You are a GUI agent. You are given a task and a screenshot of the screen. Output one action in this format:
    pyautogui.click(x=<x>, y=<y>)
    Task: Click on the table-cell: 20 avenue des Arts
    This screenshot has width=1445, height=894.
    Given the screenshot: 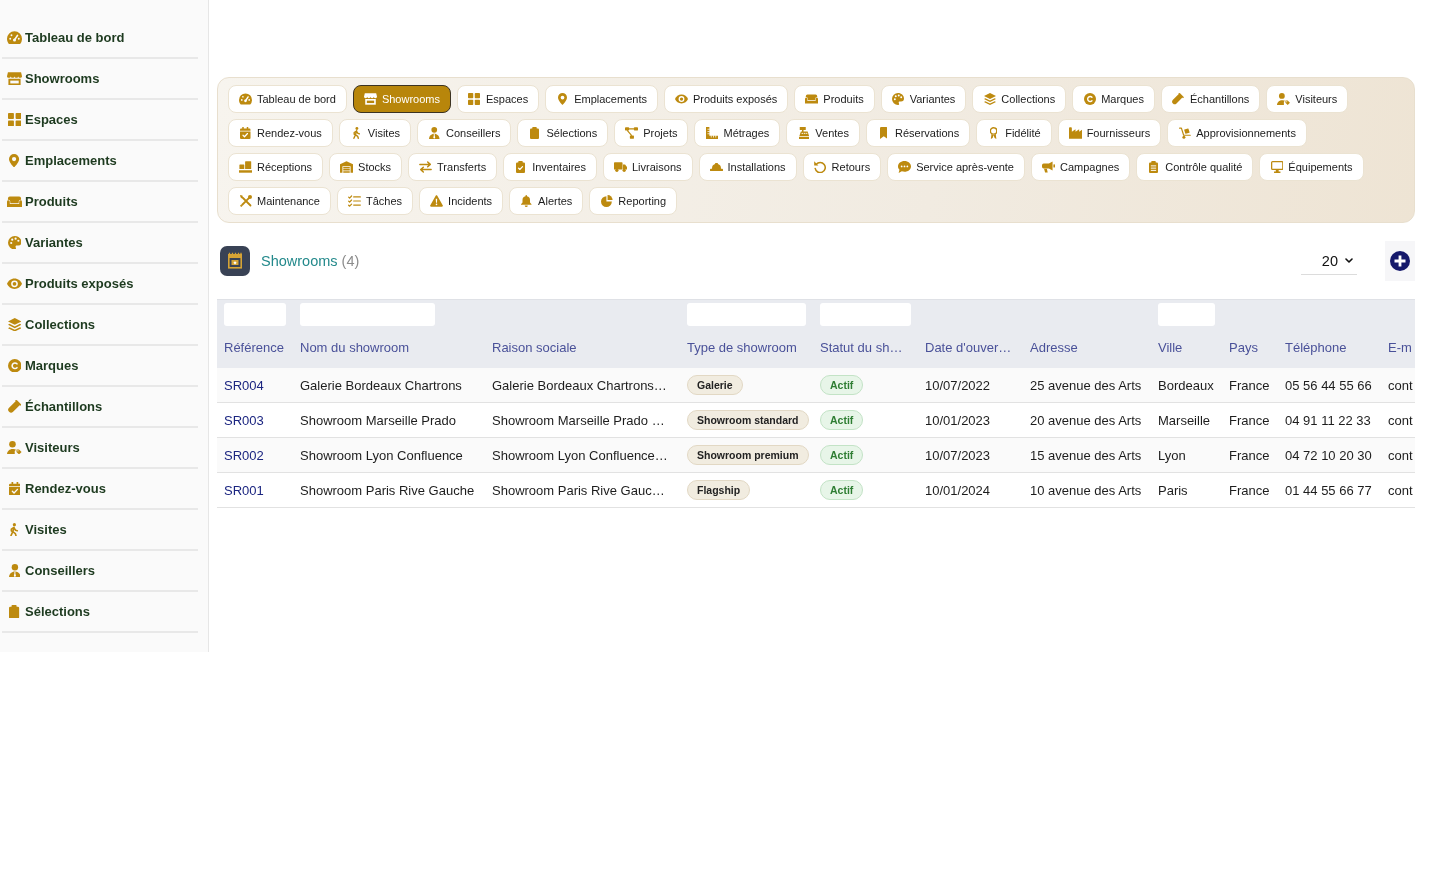 What is the action you would take?
    pyautogui.click(x=1087, y=420)
    